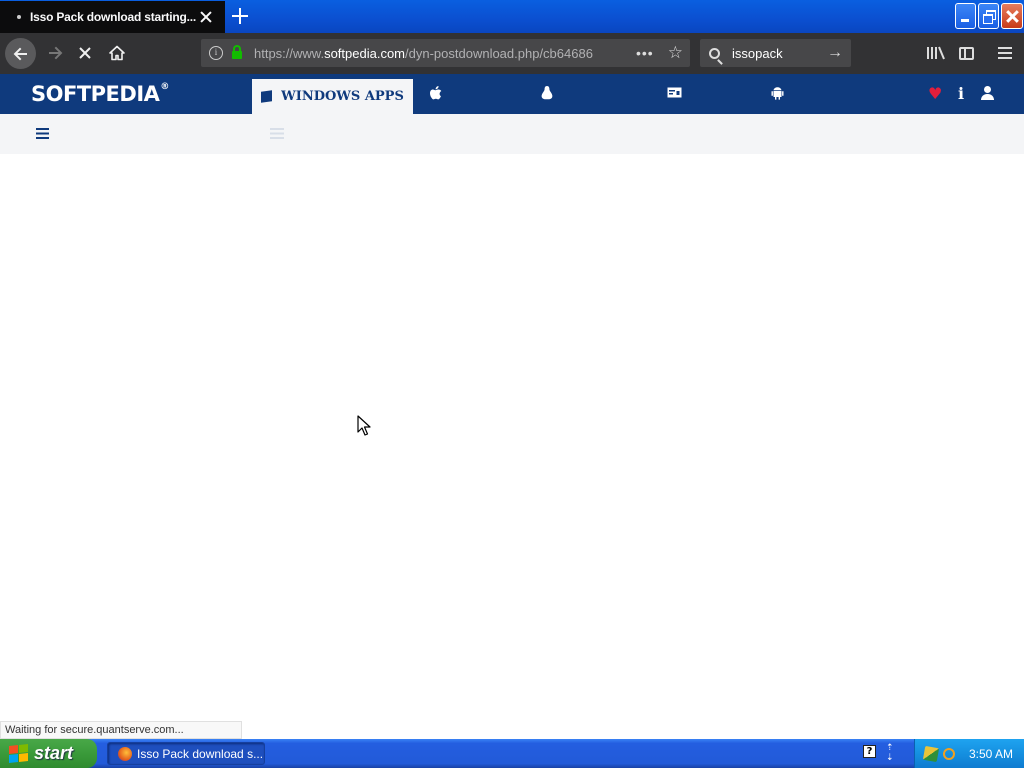  Describe the element at coordinates (19, 17) in the screenshot. I see `loading-indicator-icon` at that location.